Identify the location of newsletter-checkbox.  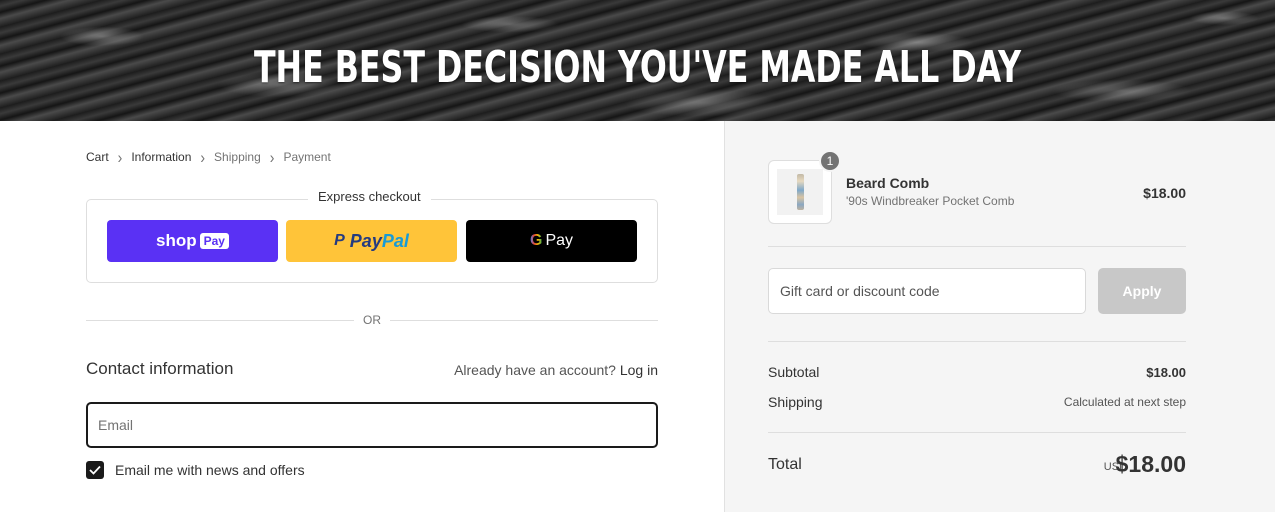
(95, 470).